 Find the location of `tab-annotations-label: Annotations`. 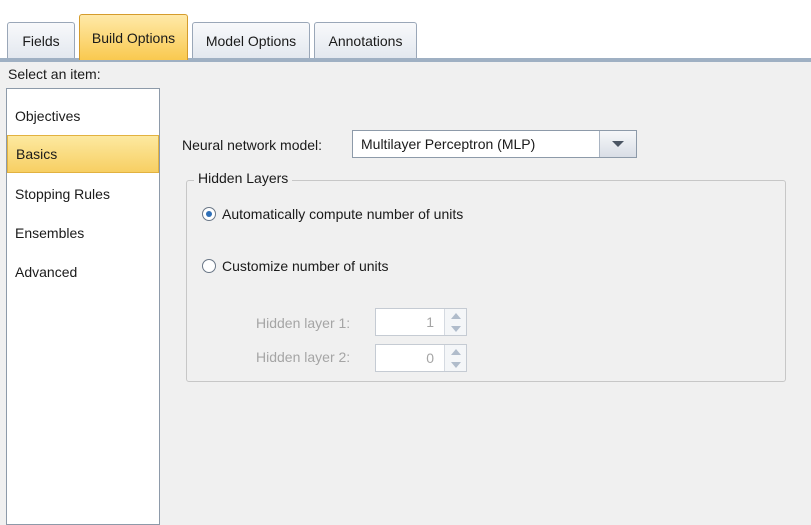

tab-annotations-label: Annotations is located at coordinates (365, 40).